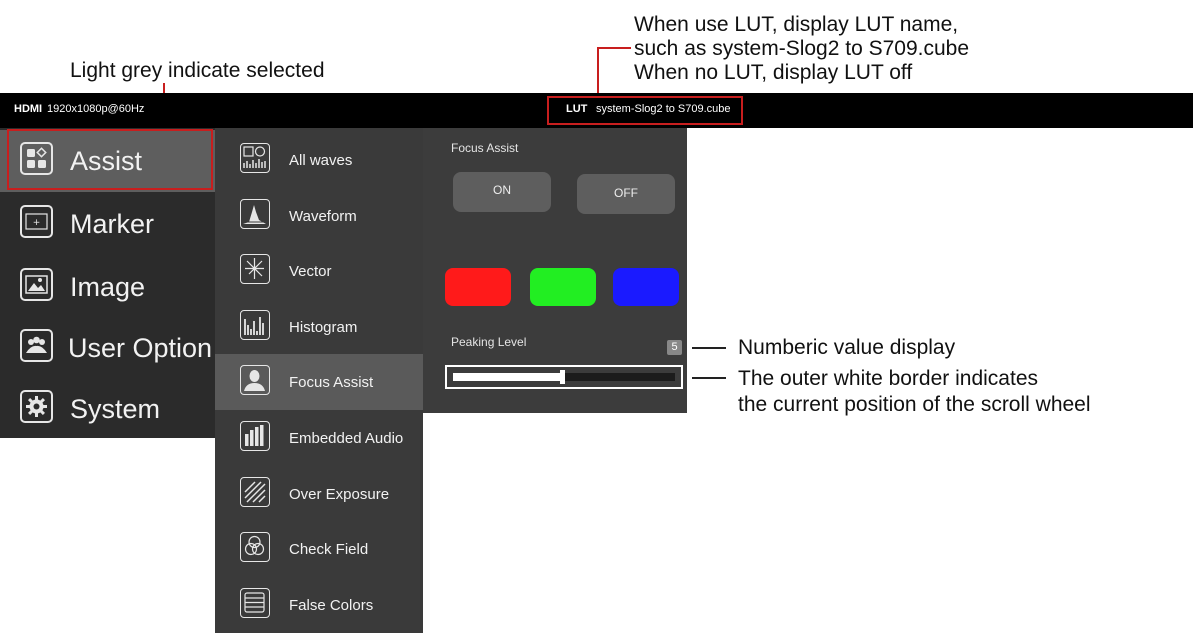  What do you see at coordinates (323, 327) in the screenshot?
I see `sub-menu-label: Histogram` at bounding box center [323, 327].